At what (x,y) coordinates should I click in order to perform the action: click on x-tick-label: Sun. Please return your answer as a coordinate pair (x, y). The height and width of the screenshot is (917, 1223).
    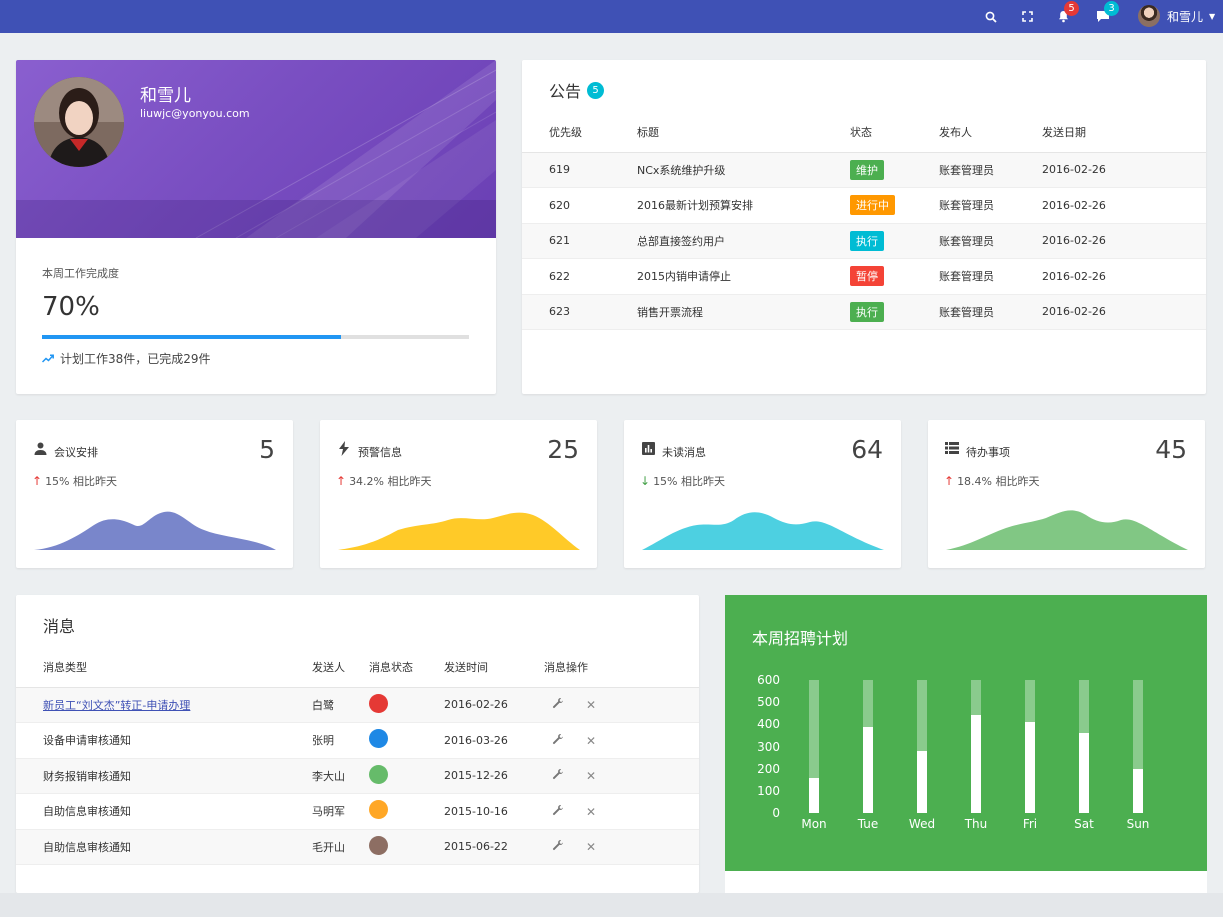
    Looking at the image, I should click on (1138, 824).